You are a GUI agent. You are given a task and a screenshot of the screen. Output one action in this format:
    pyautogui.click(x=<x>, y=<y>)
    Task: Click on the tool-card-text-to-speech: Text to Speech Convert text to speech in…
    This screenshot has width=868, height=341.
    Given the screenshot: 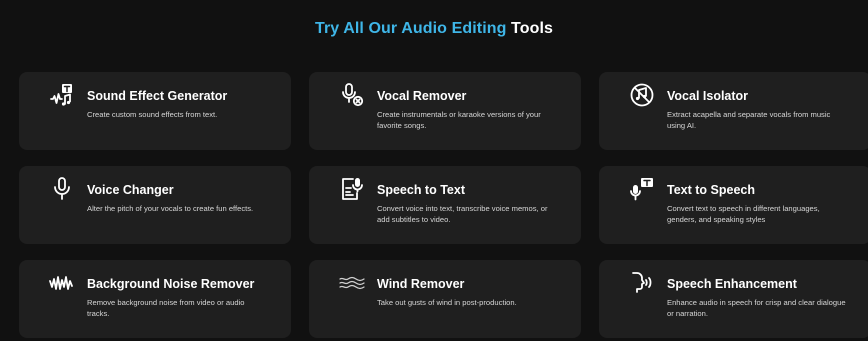 What is the action you would take?
    pyautogui.click(x=733, y=205)
    